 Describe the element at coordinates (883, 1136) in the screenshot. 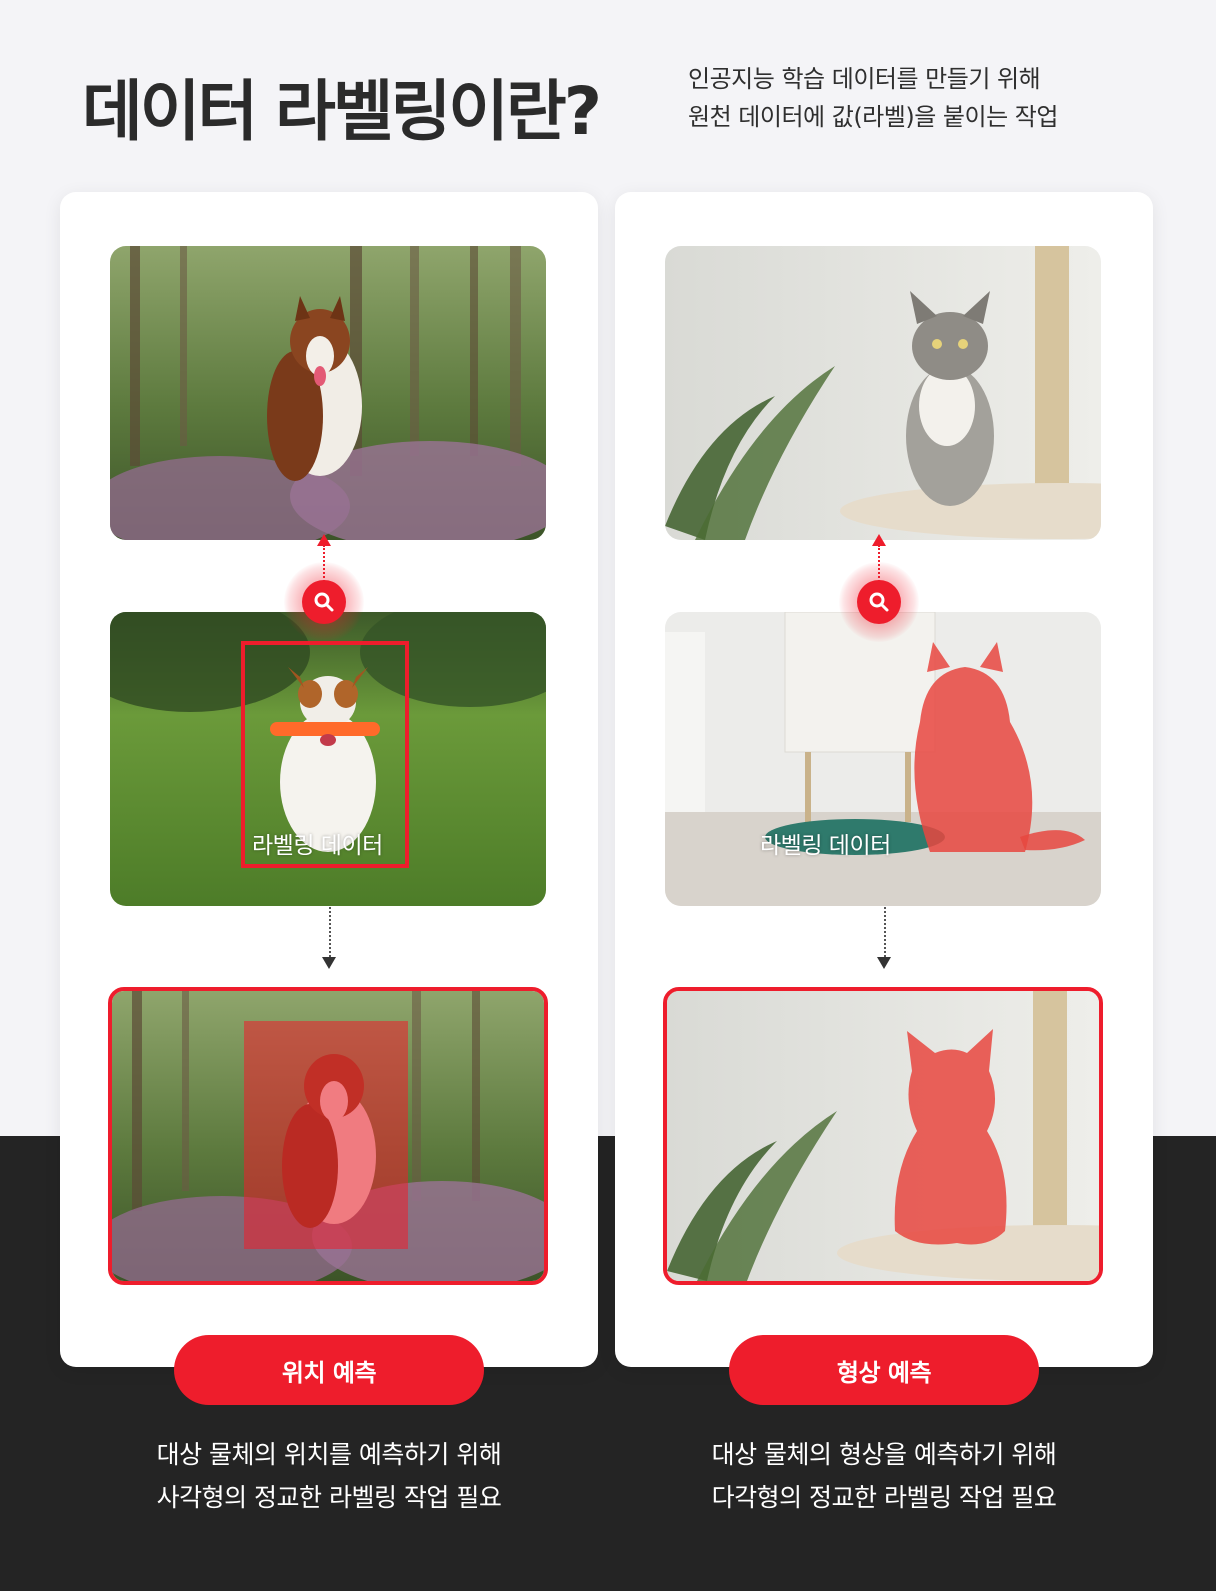

I see `segmentation-result-photo` at that location.